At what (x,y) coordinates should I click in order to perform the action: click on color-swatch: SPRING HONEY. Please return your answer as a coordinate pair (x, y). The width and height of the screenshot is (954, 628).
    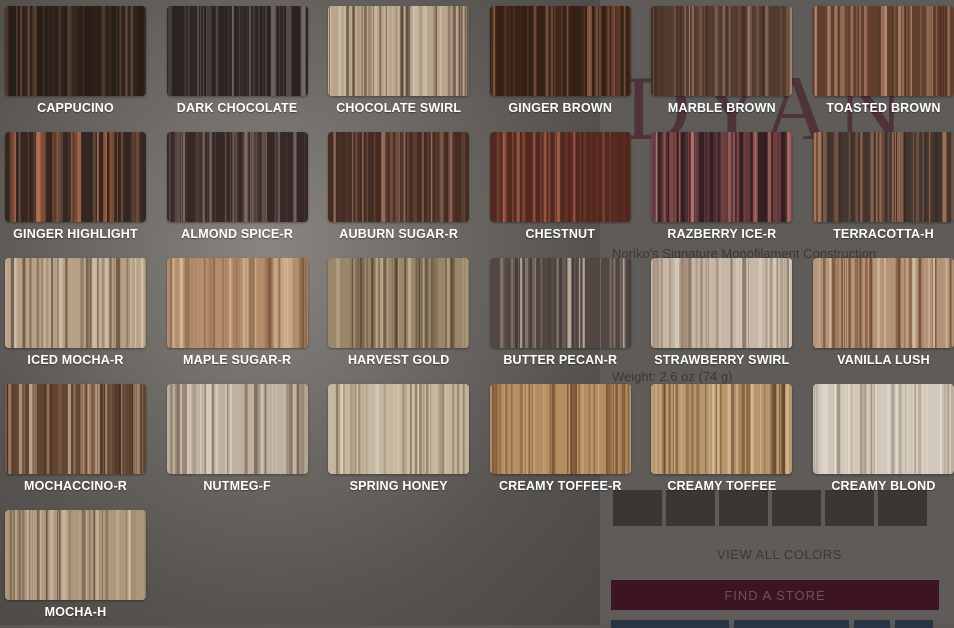
    Looking at the image, I should click on (398, 440).